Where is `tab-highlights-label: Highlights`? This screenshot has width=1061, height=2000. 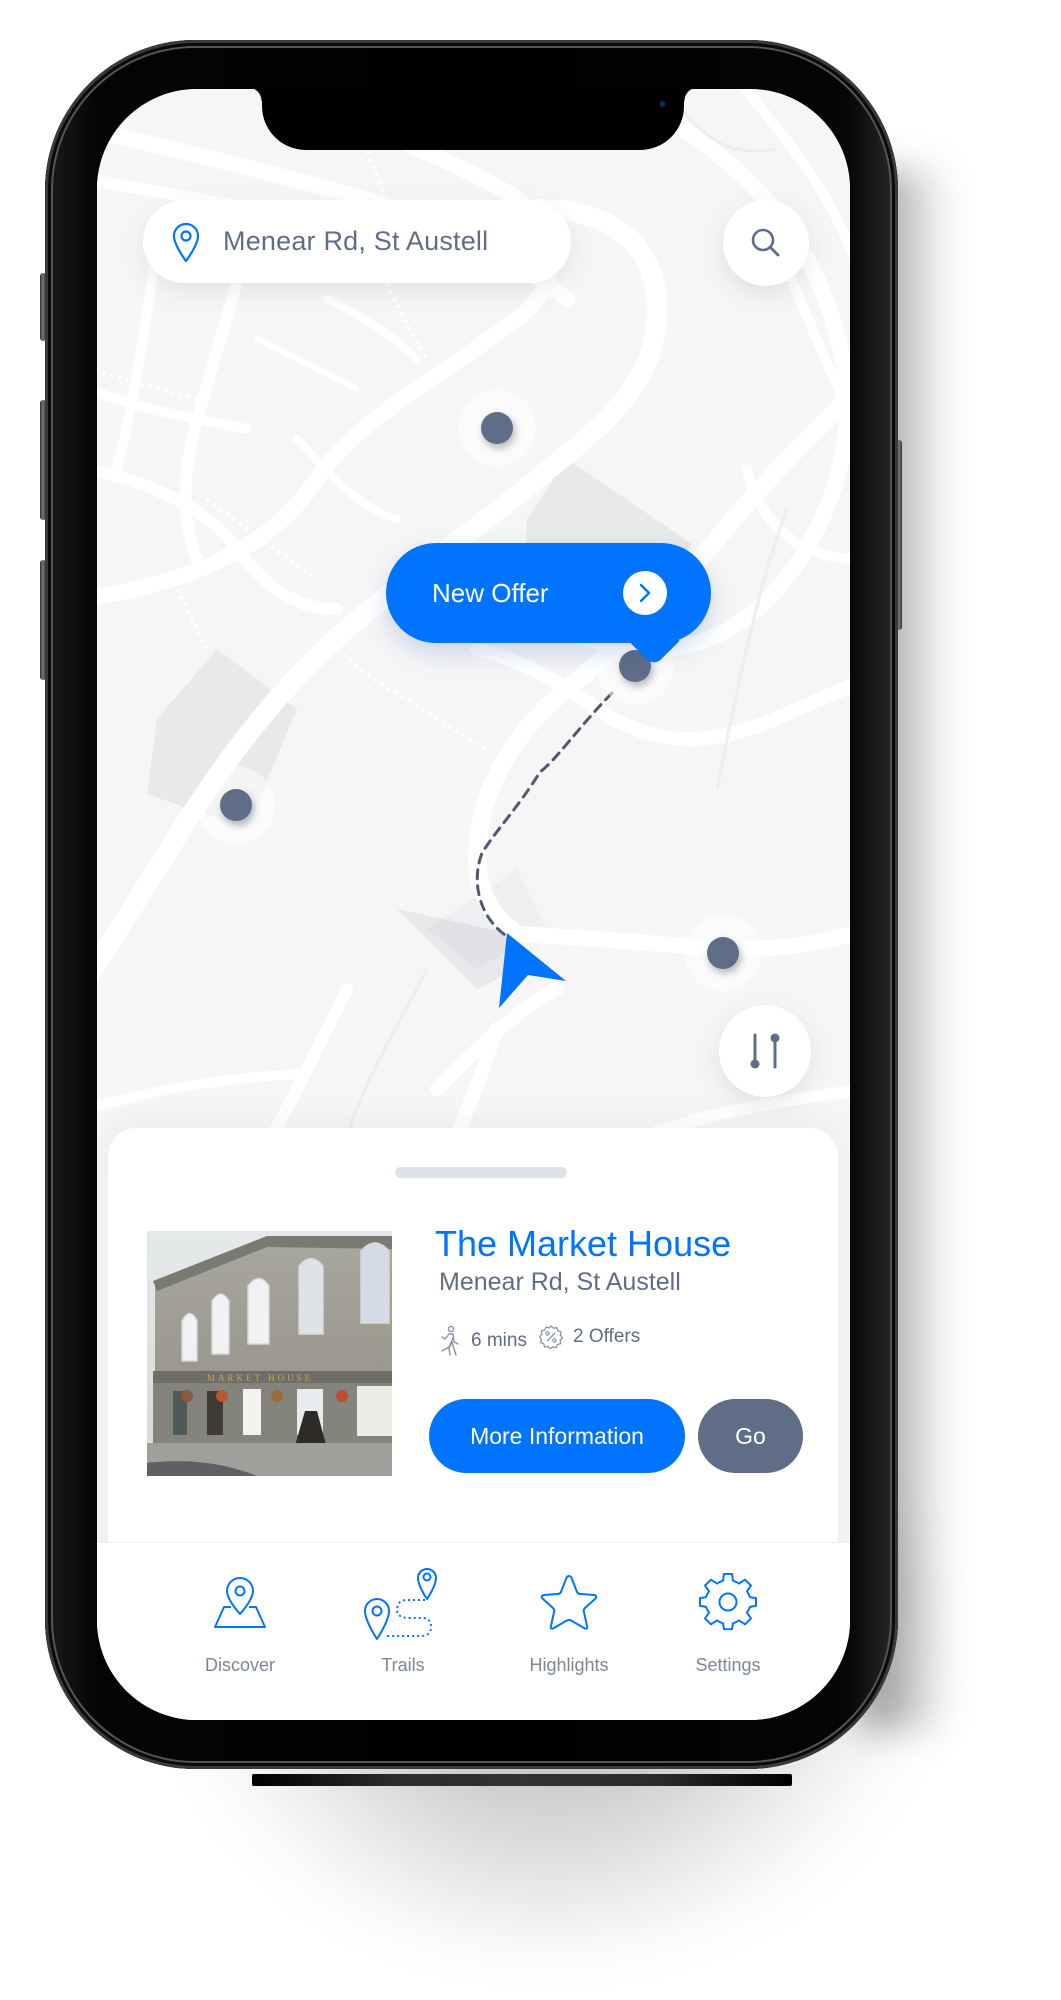 tab-highlights-label: Highlights is located at coordinates (569, 1665).